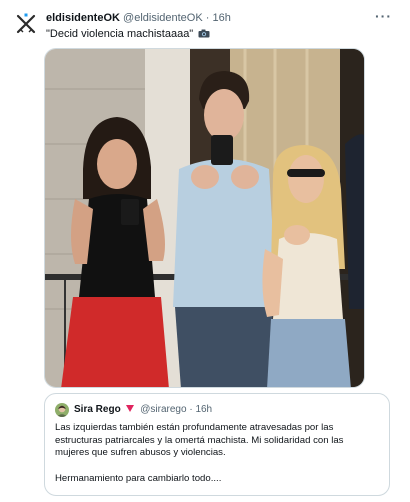 Image resolution: width=410 pixels, height=502 pixels. I want to click on tweet-text: "Decid violencia machistaaaa", so click(128, 34).